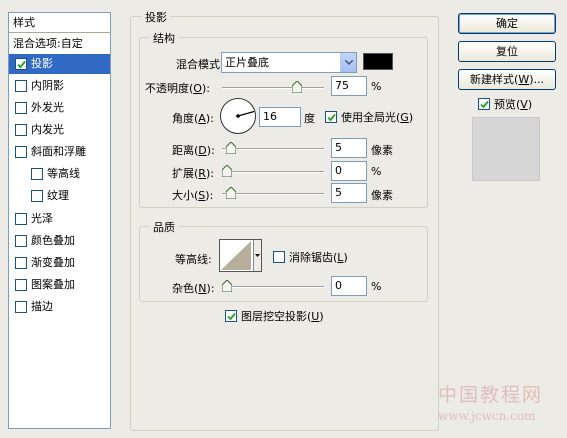 The width and height of the screenshot is (567, 438). Describe the element at coordinates (331, 117) in the screenshot. I see `global-light-checkbox` at that location.